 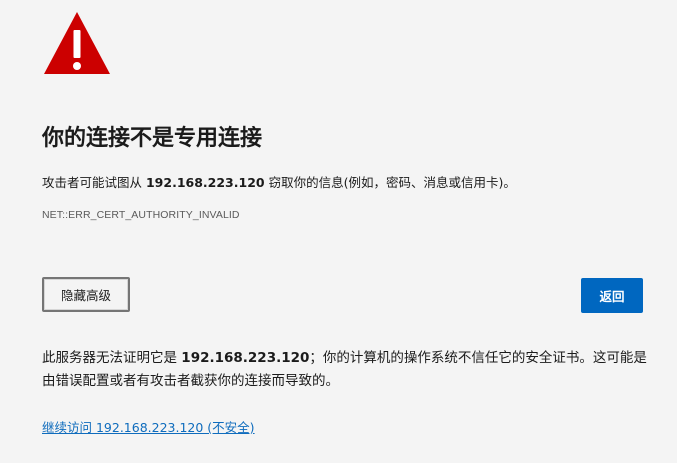 I want to click on back-button: 返回, so click(x=612, y=295).